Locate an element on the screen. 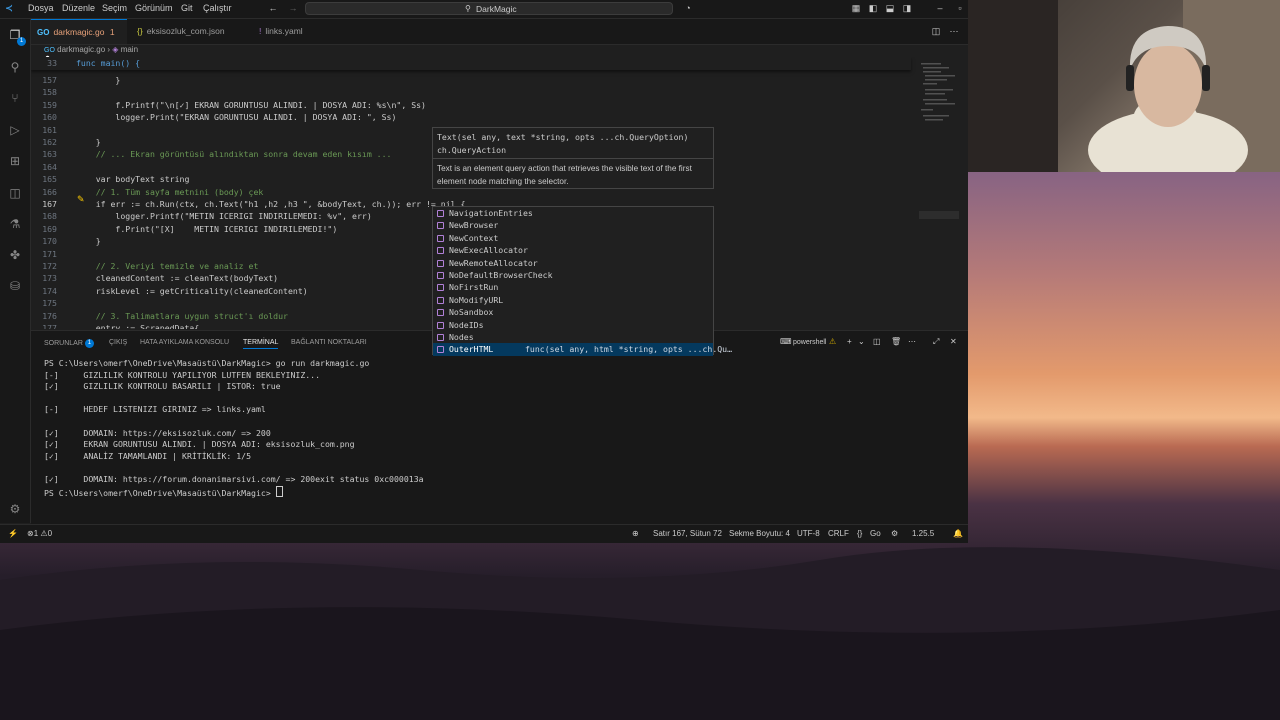 The height and width of the screenshot is (720, 1280). tab-problem-count: 1 is located at coordinates (112, 32).